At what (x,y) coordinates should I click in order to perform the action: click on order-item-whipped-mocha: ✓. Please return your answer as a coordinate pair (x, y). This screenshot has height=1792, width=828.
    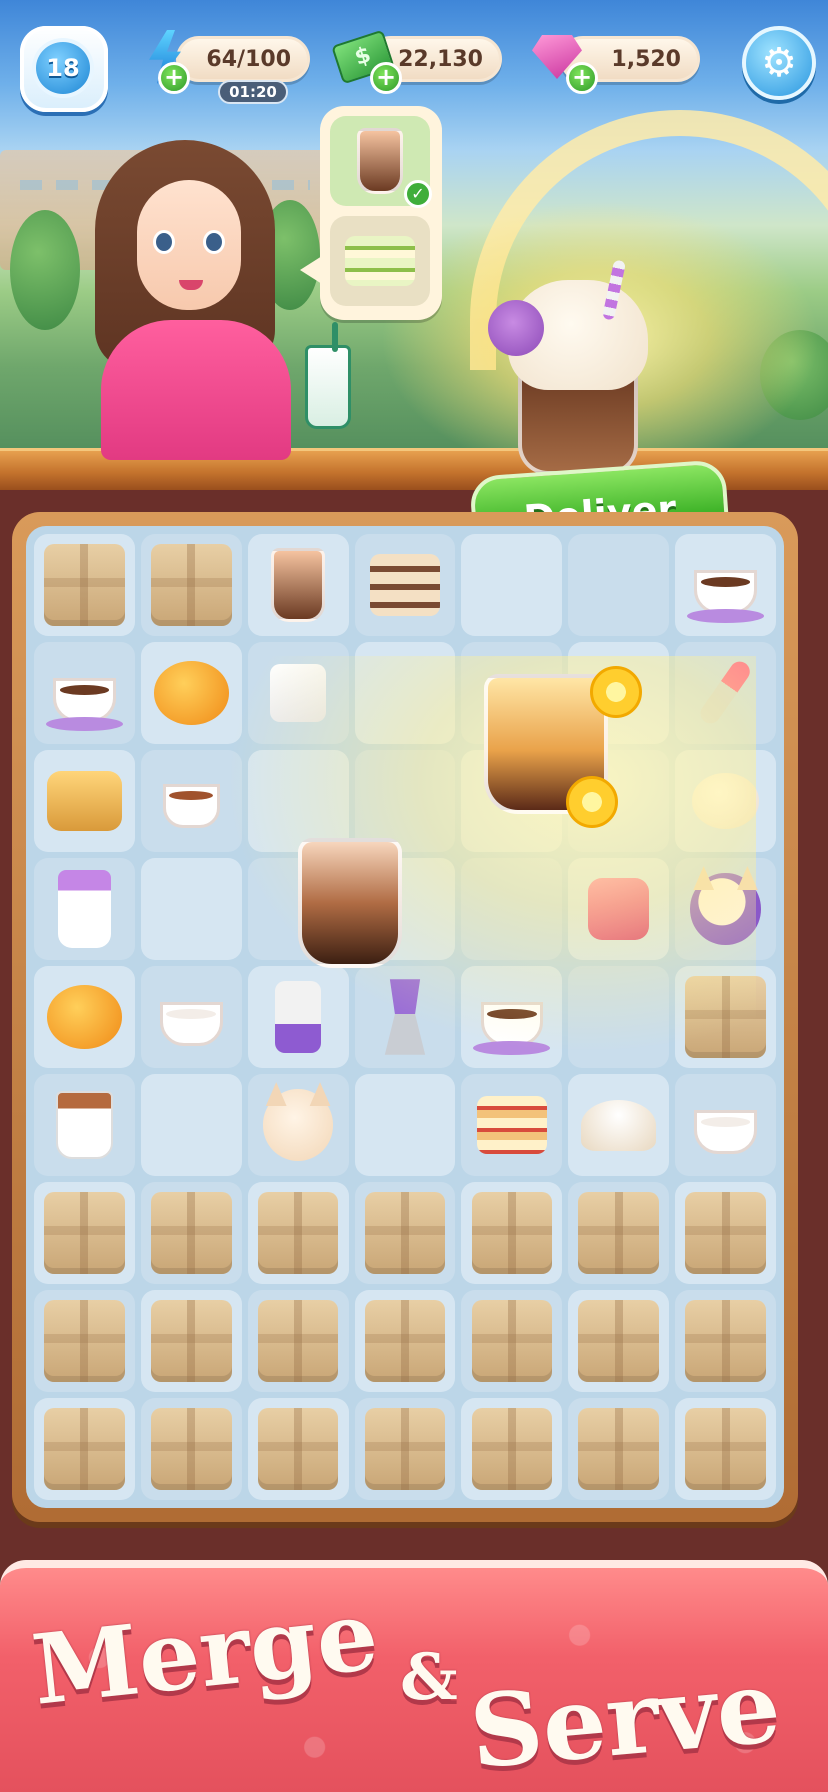
    Looking at the image, I should click on (381, 162).